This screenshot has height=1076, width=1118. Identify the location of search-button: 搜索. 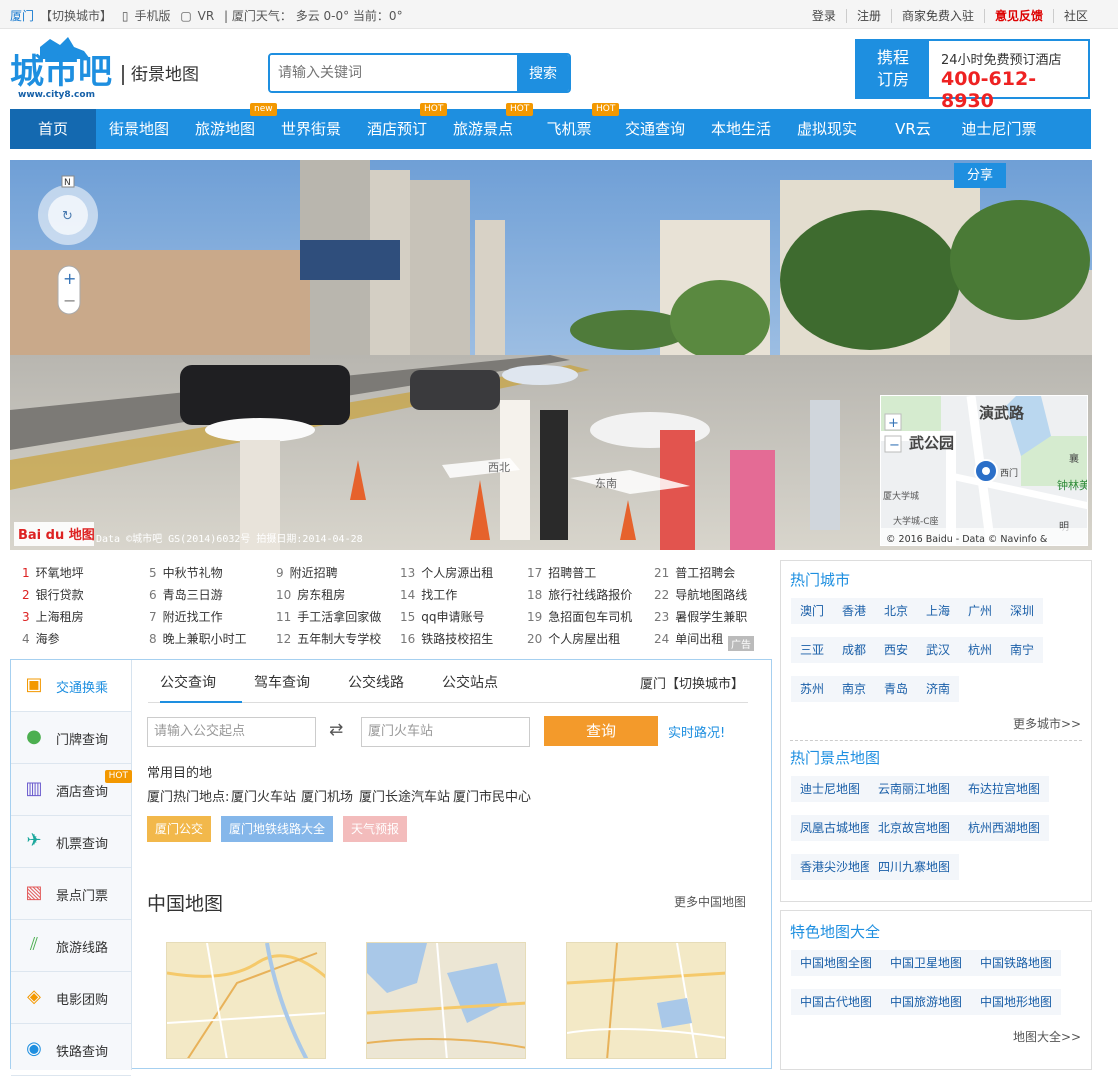
(543, 73).